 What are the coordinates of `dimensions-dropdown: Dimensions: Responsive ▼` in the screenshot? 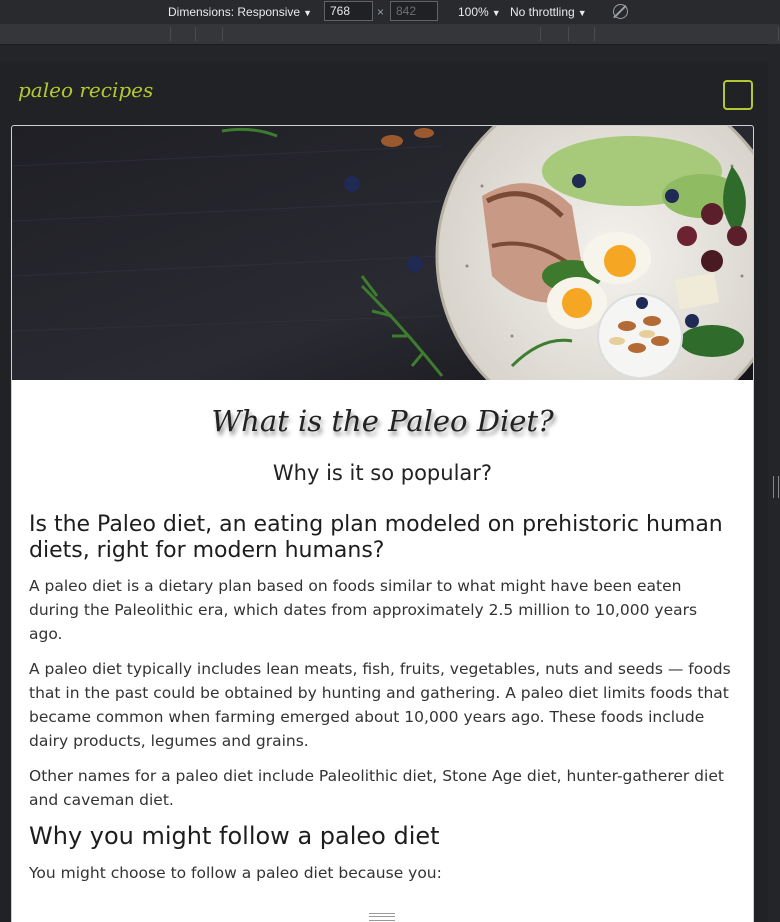 It's located at (240, 12).